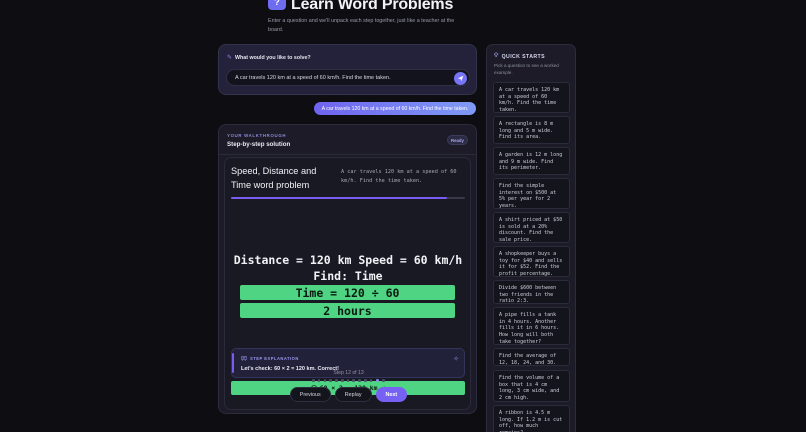 The height and width of the screenshot is (432, 806). I want to click on quick-starts-header: 💡︎ QUICK STARTS, so click(519, 56).